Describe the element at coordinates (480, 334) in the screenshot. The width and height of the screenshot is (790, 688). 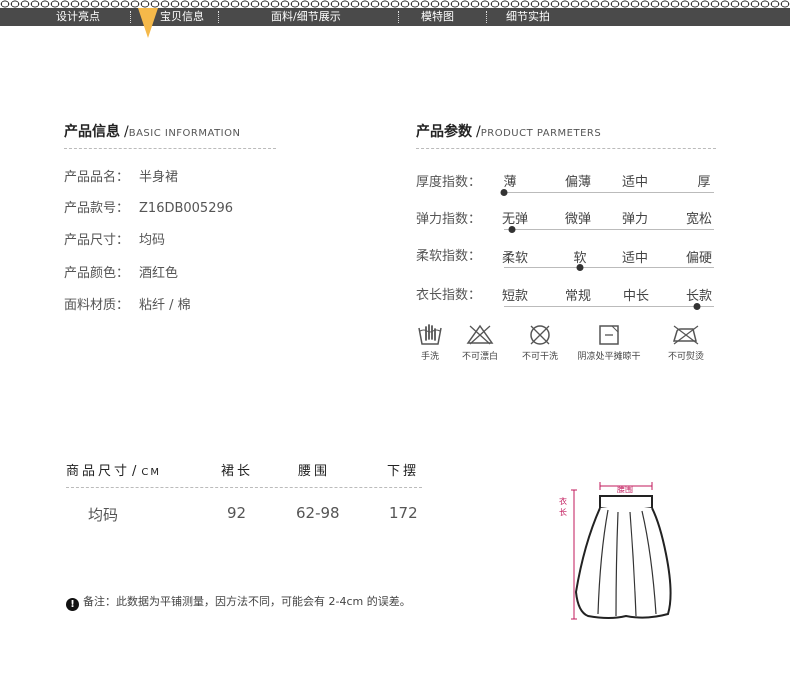
I see `no-bleach-icon` at that location.